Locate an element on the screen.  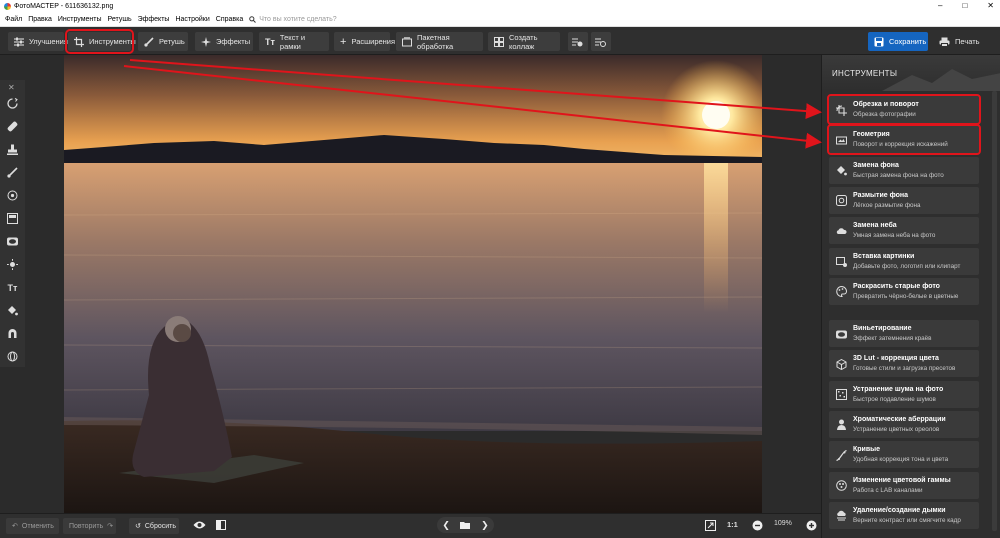
bucket-icon is located at coordinates (841, 171).